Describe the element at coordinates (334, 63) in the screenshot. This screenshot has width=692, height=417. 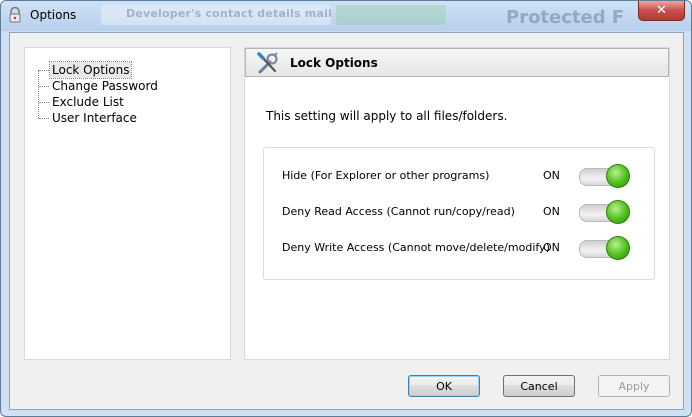
I see `panel-title: Lock Options` at that location.